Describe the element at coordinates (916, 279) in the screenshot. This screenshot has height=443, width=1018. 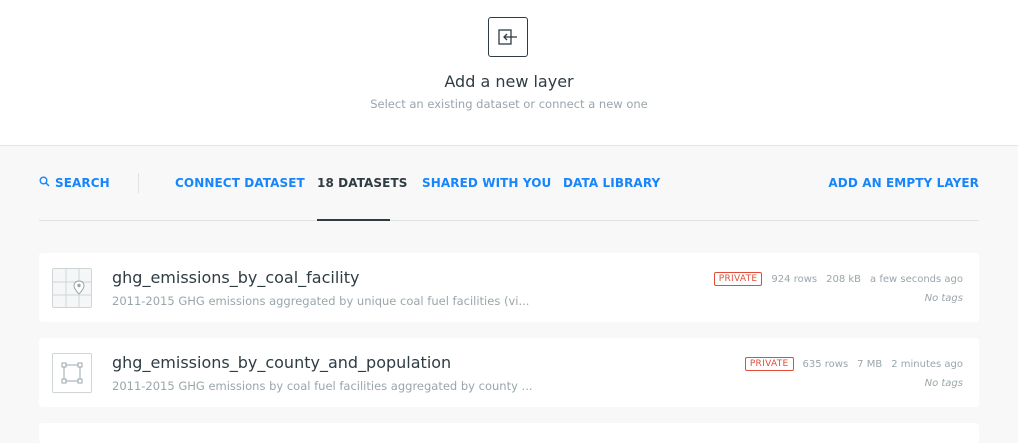
I see `updated-time: a few seconds ago` at that location.